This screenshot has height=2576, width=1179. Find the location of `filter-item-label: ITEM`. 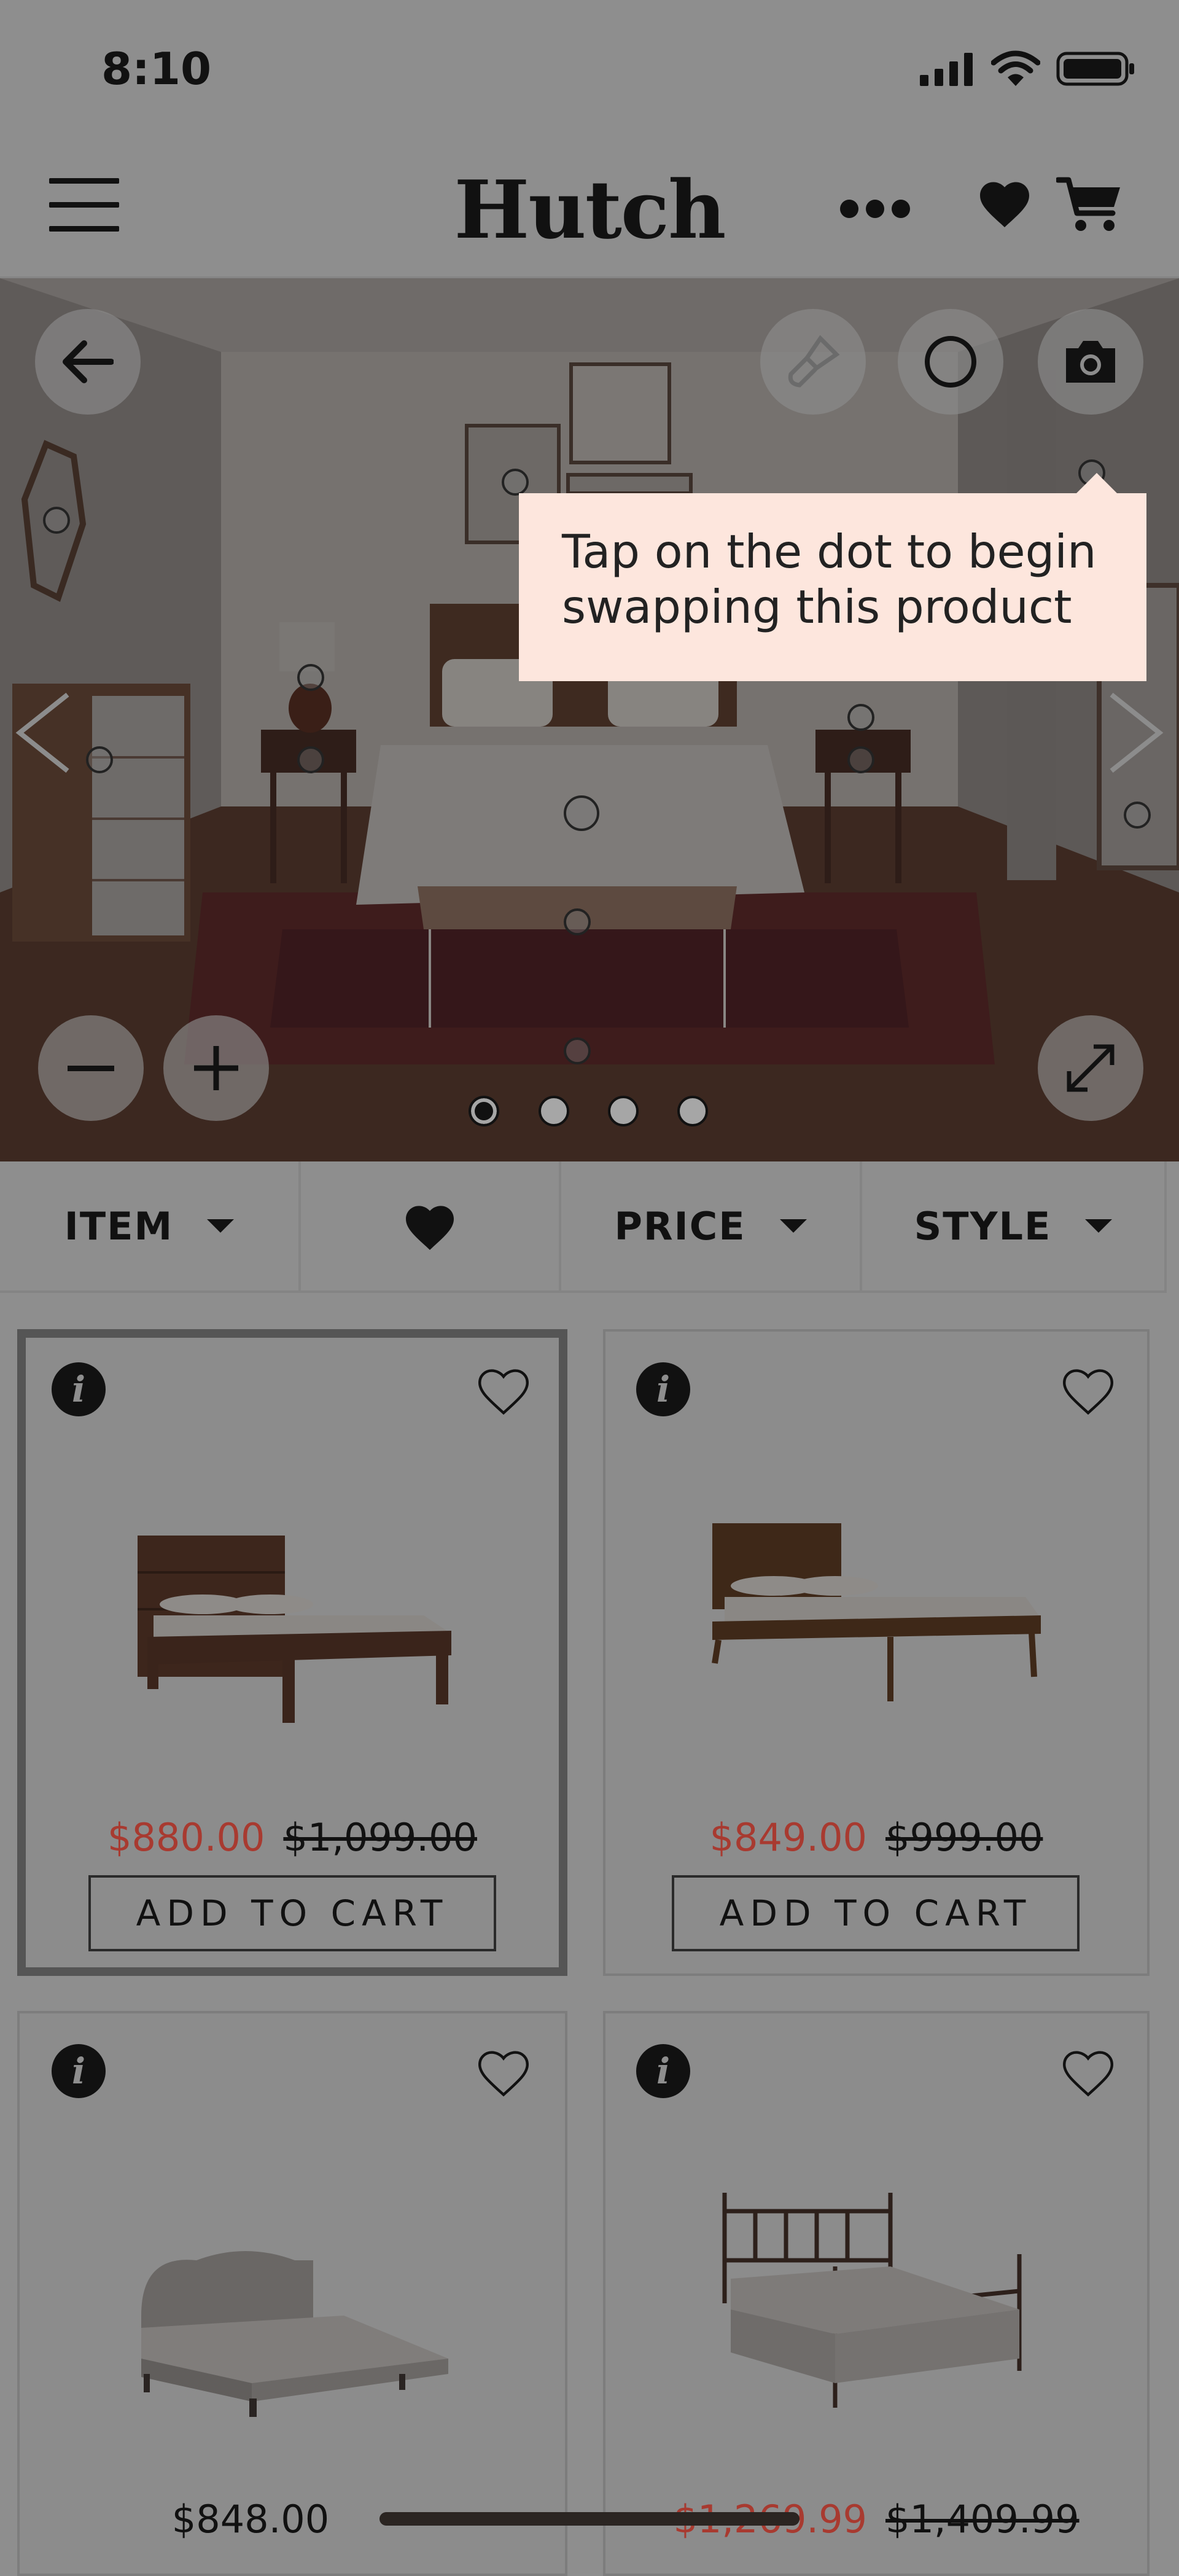

filter-item-label: ITEM is located at coordinates (119, 1226).